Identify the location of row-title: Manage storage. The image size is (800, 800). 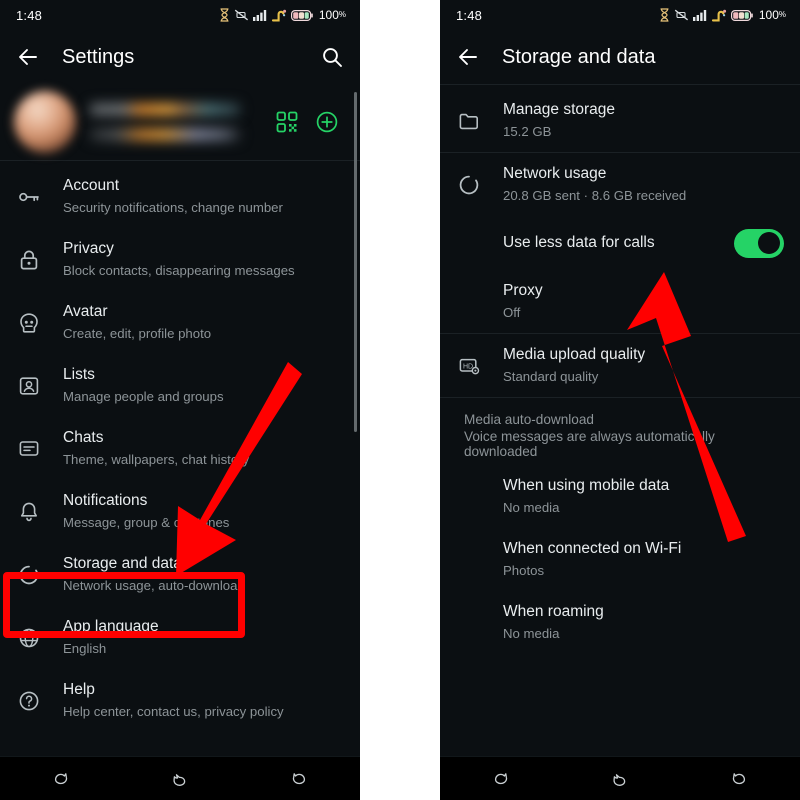
(559, 109).